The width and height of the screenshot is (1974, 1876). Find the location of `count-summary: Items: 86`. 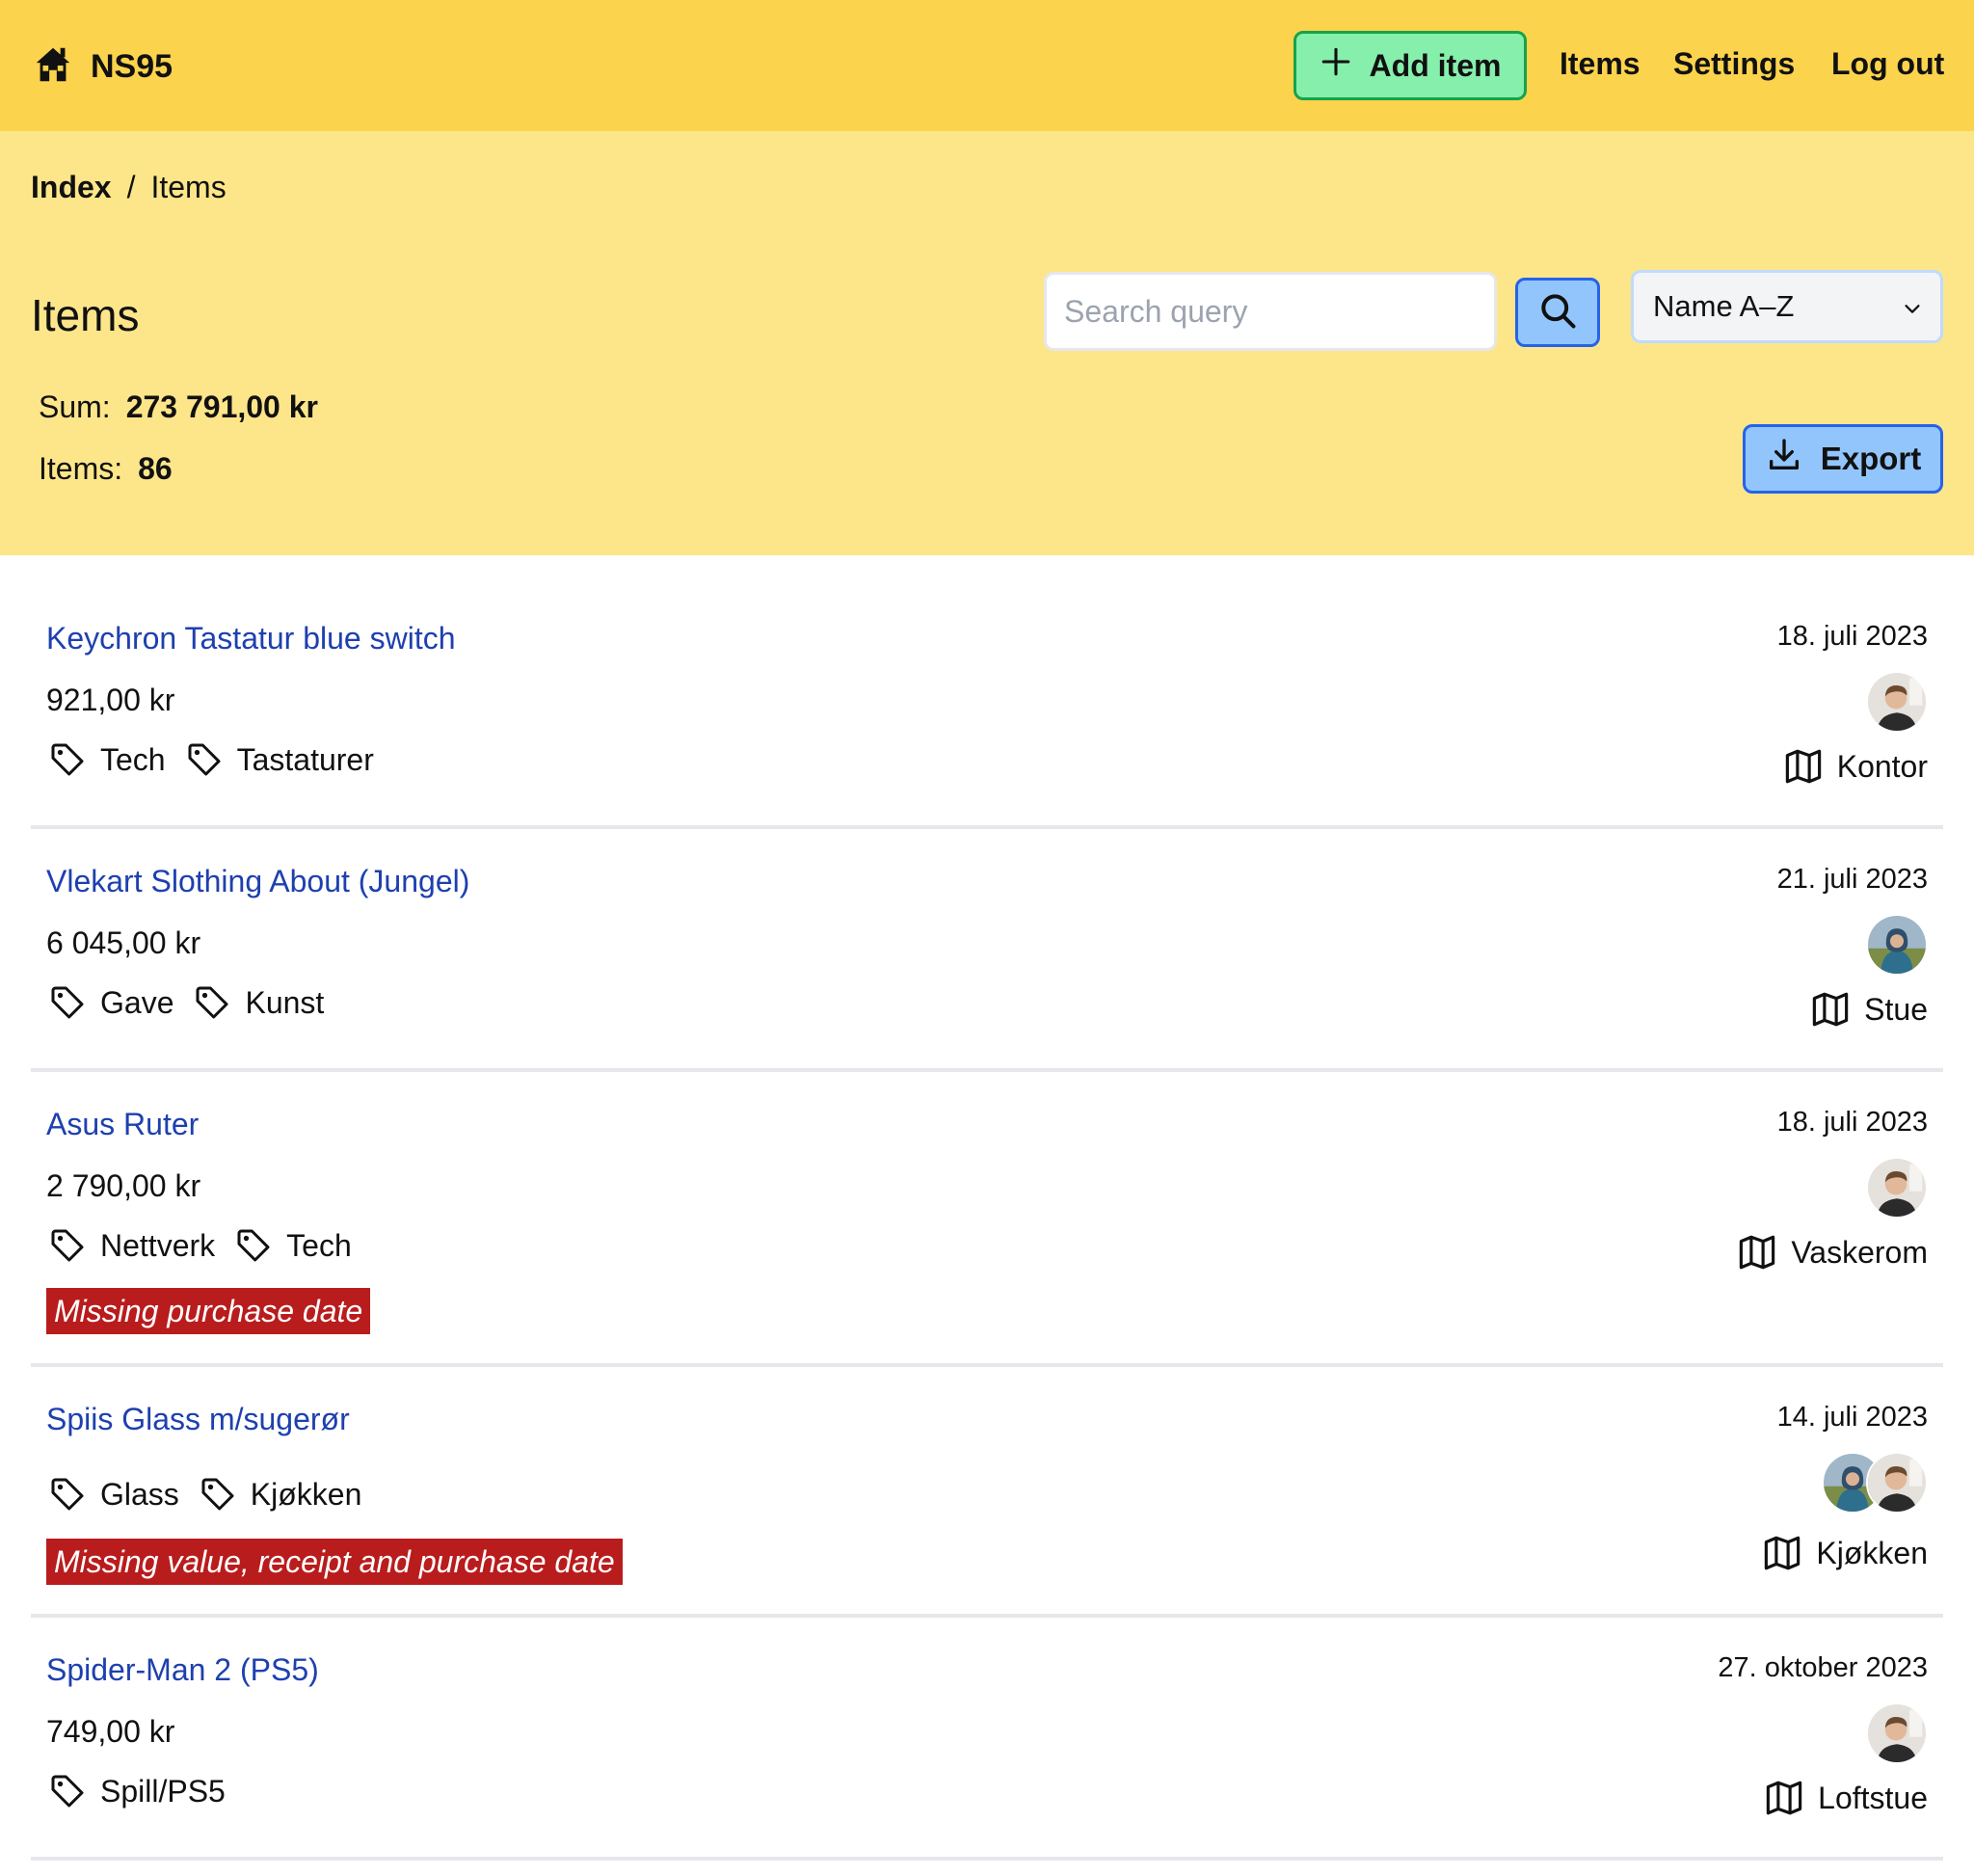

count-summary: Items: 86 is located at coordinates (106, 469).